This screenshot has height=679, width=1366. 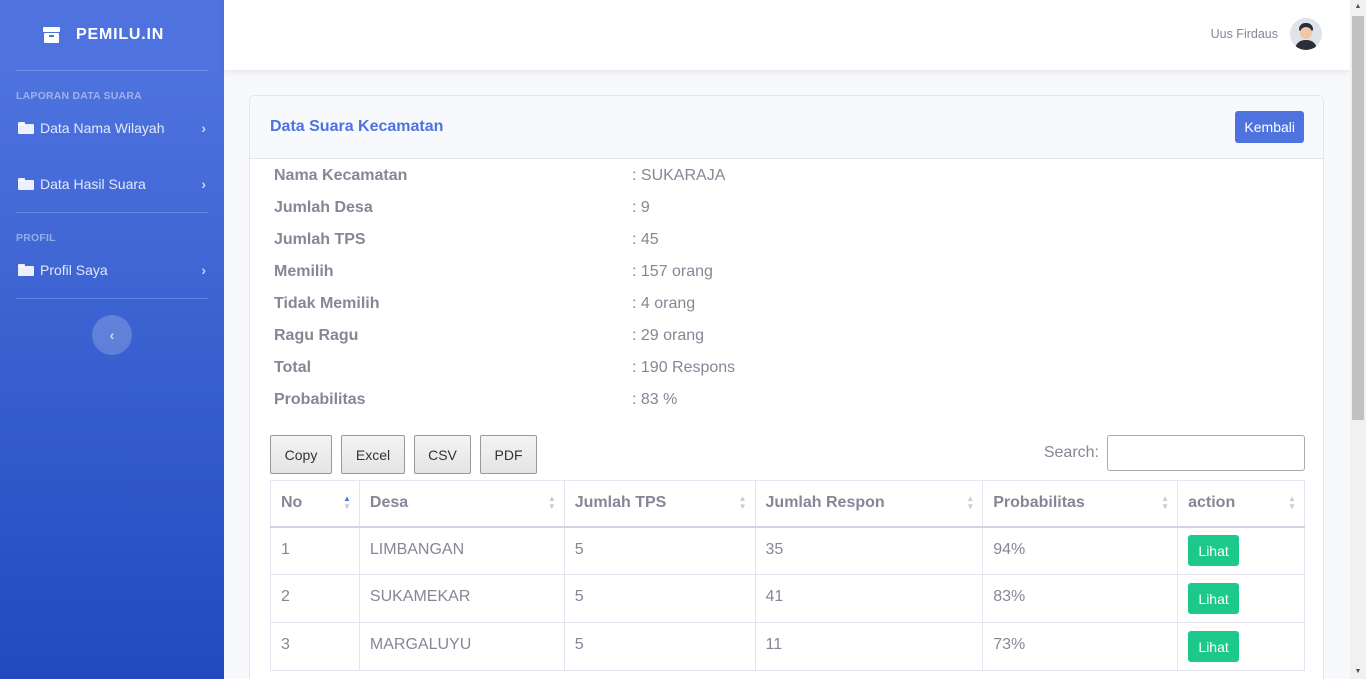 I want to click on sidebar-item-data-hasil-suara: Data Hasil Suara ›, so click(x=112, y=184).